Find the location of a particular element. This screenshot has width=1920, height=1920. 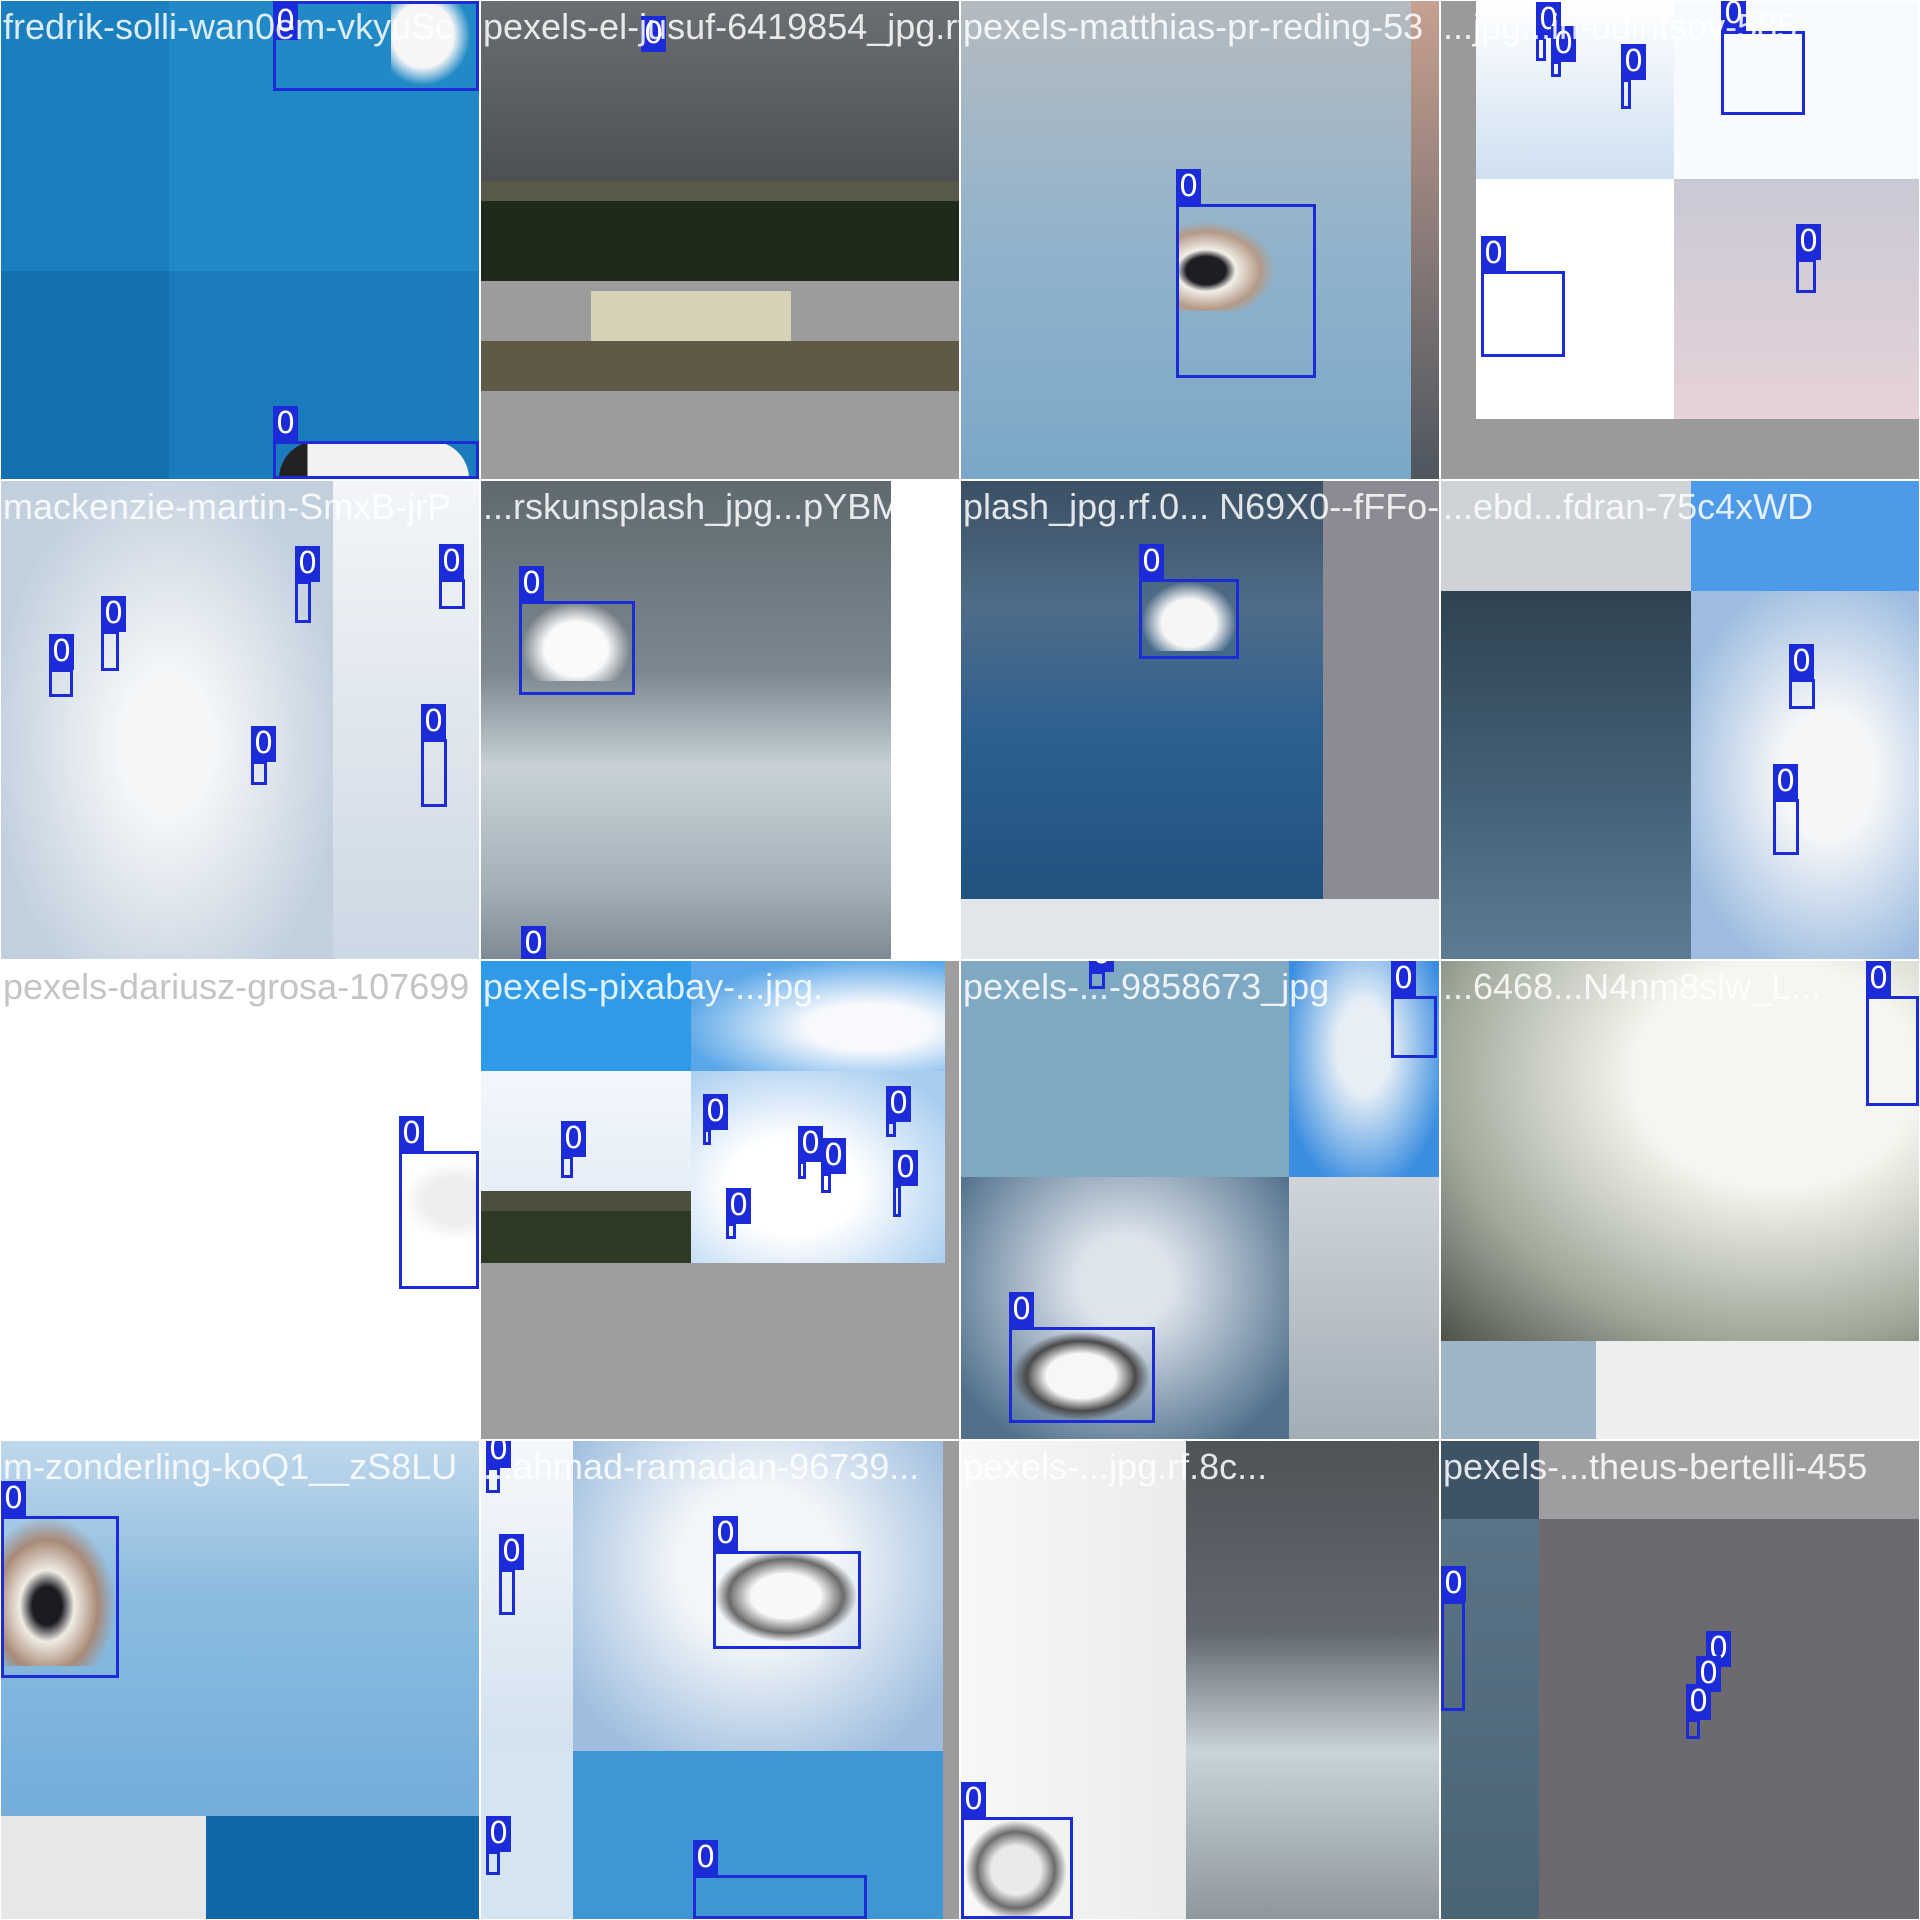

tile-filename: pexels-dariusz-grosa-107699 is located at coordinates (236, 986).